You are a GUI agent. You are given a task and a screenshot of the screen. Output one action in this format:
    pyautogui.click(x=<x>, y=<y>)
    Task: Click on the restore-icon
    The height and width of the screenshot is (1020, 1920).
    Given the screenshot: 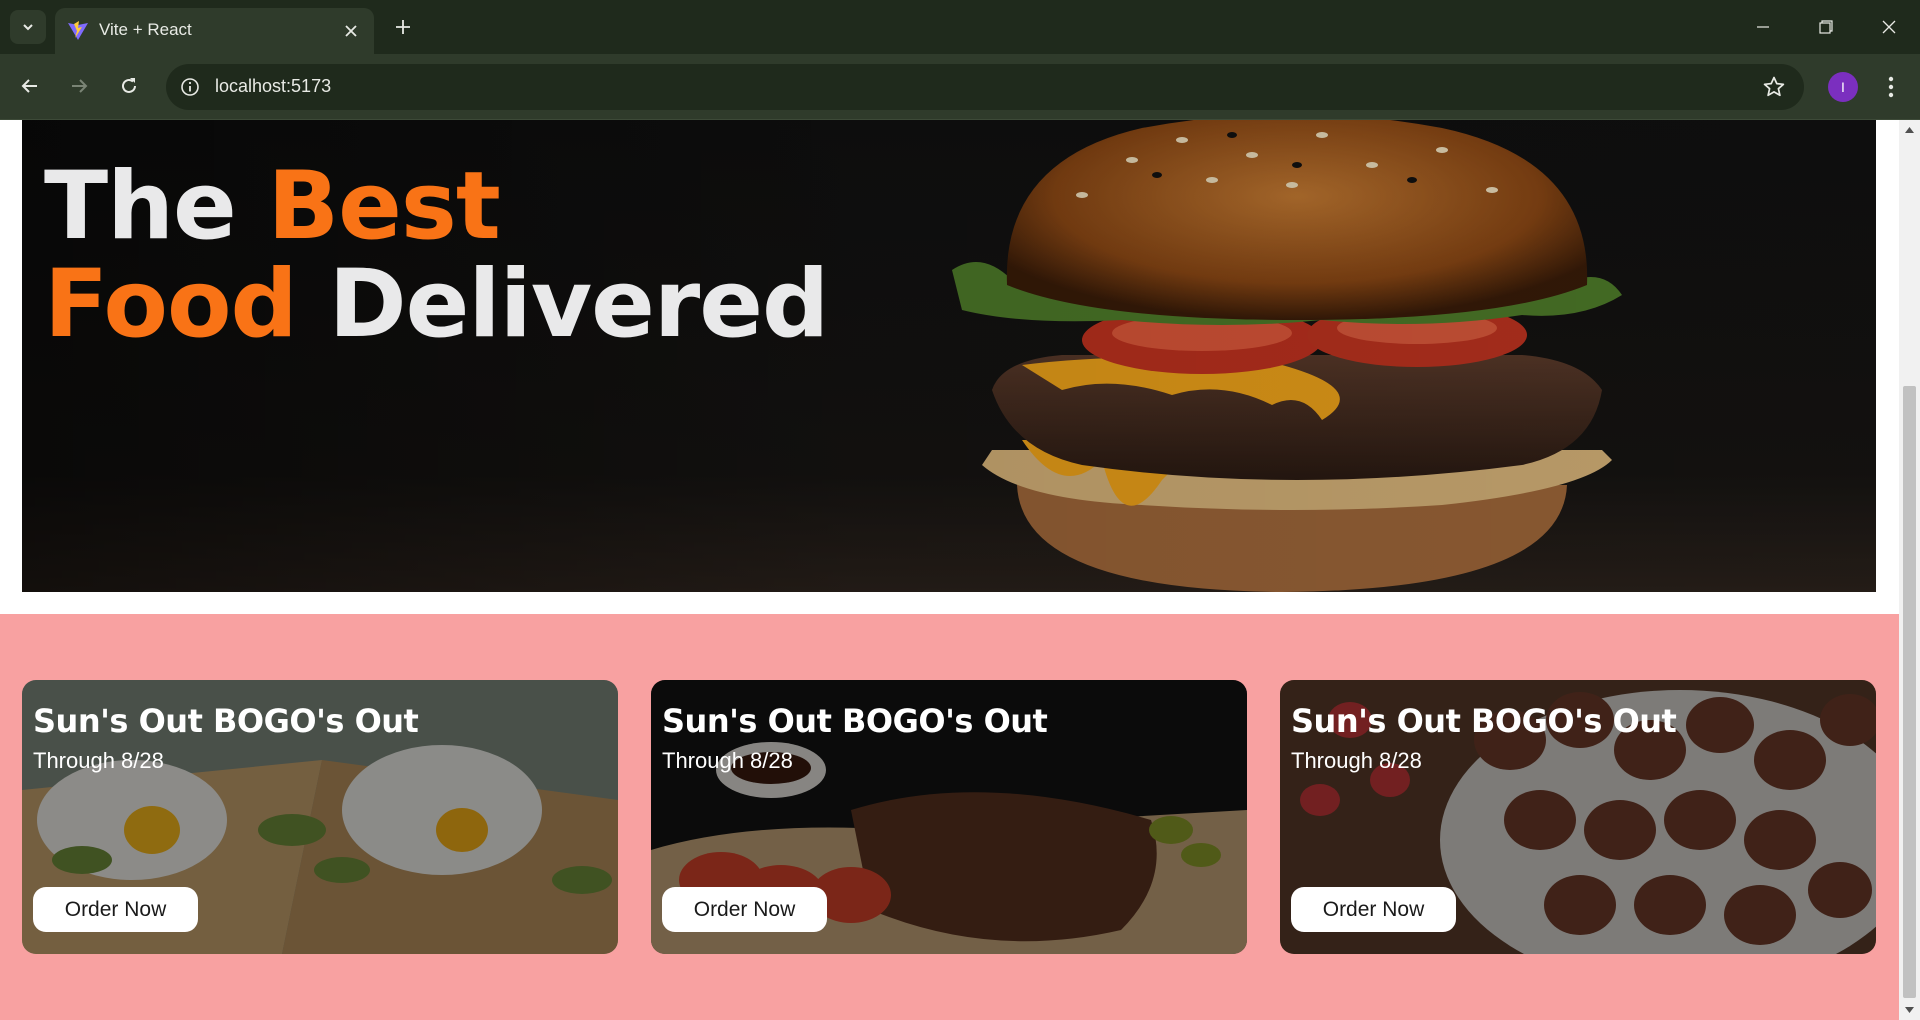 What is the action you would take?
    pyautogui.click(x=1826, y=27)
    